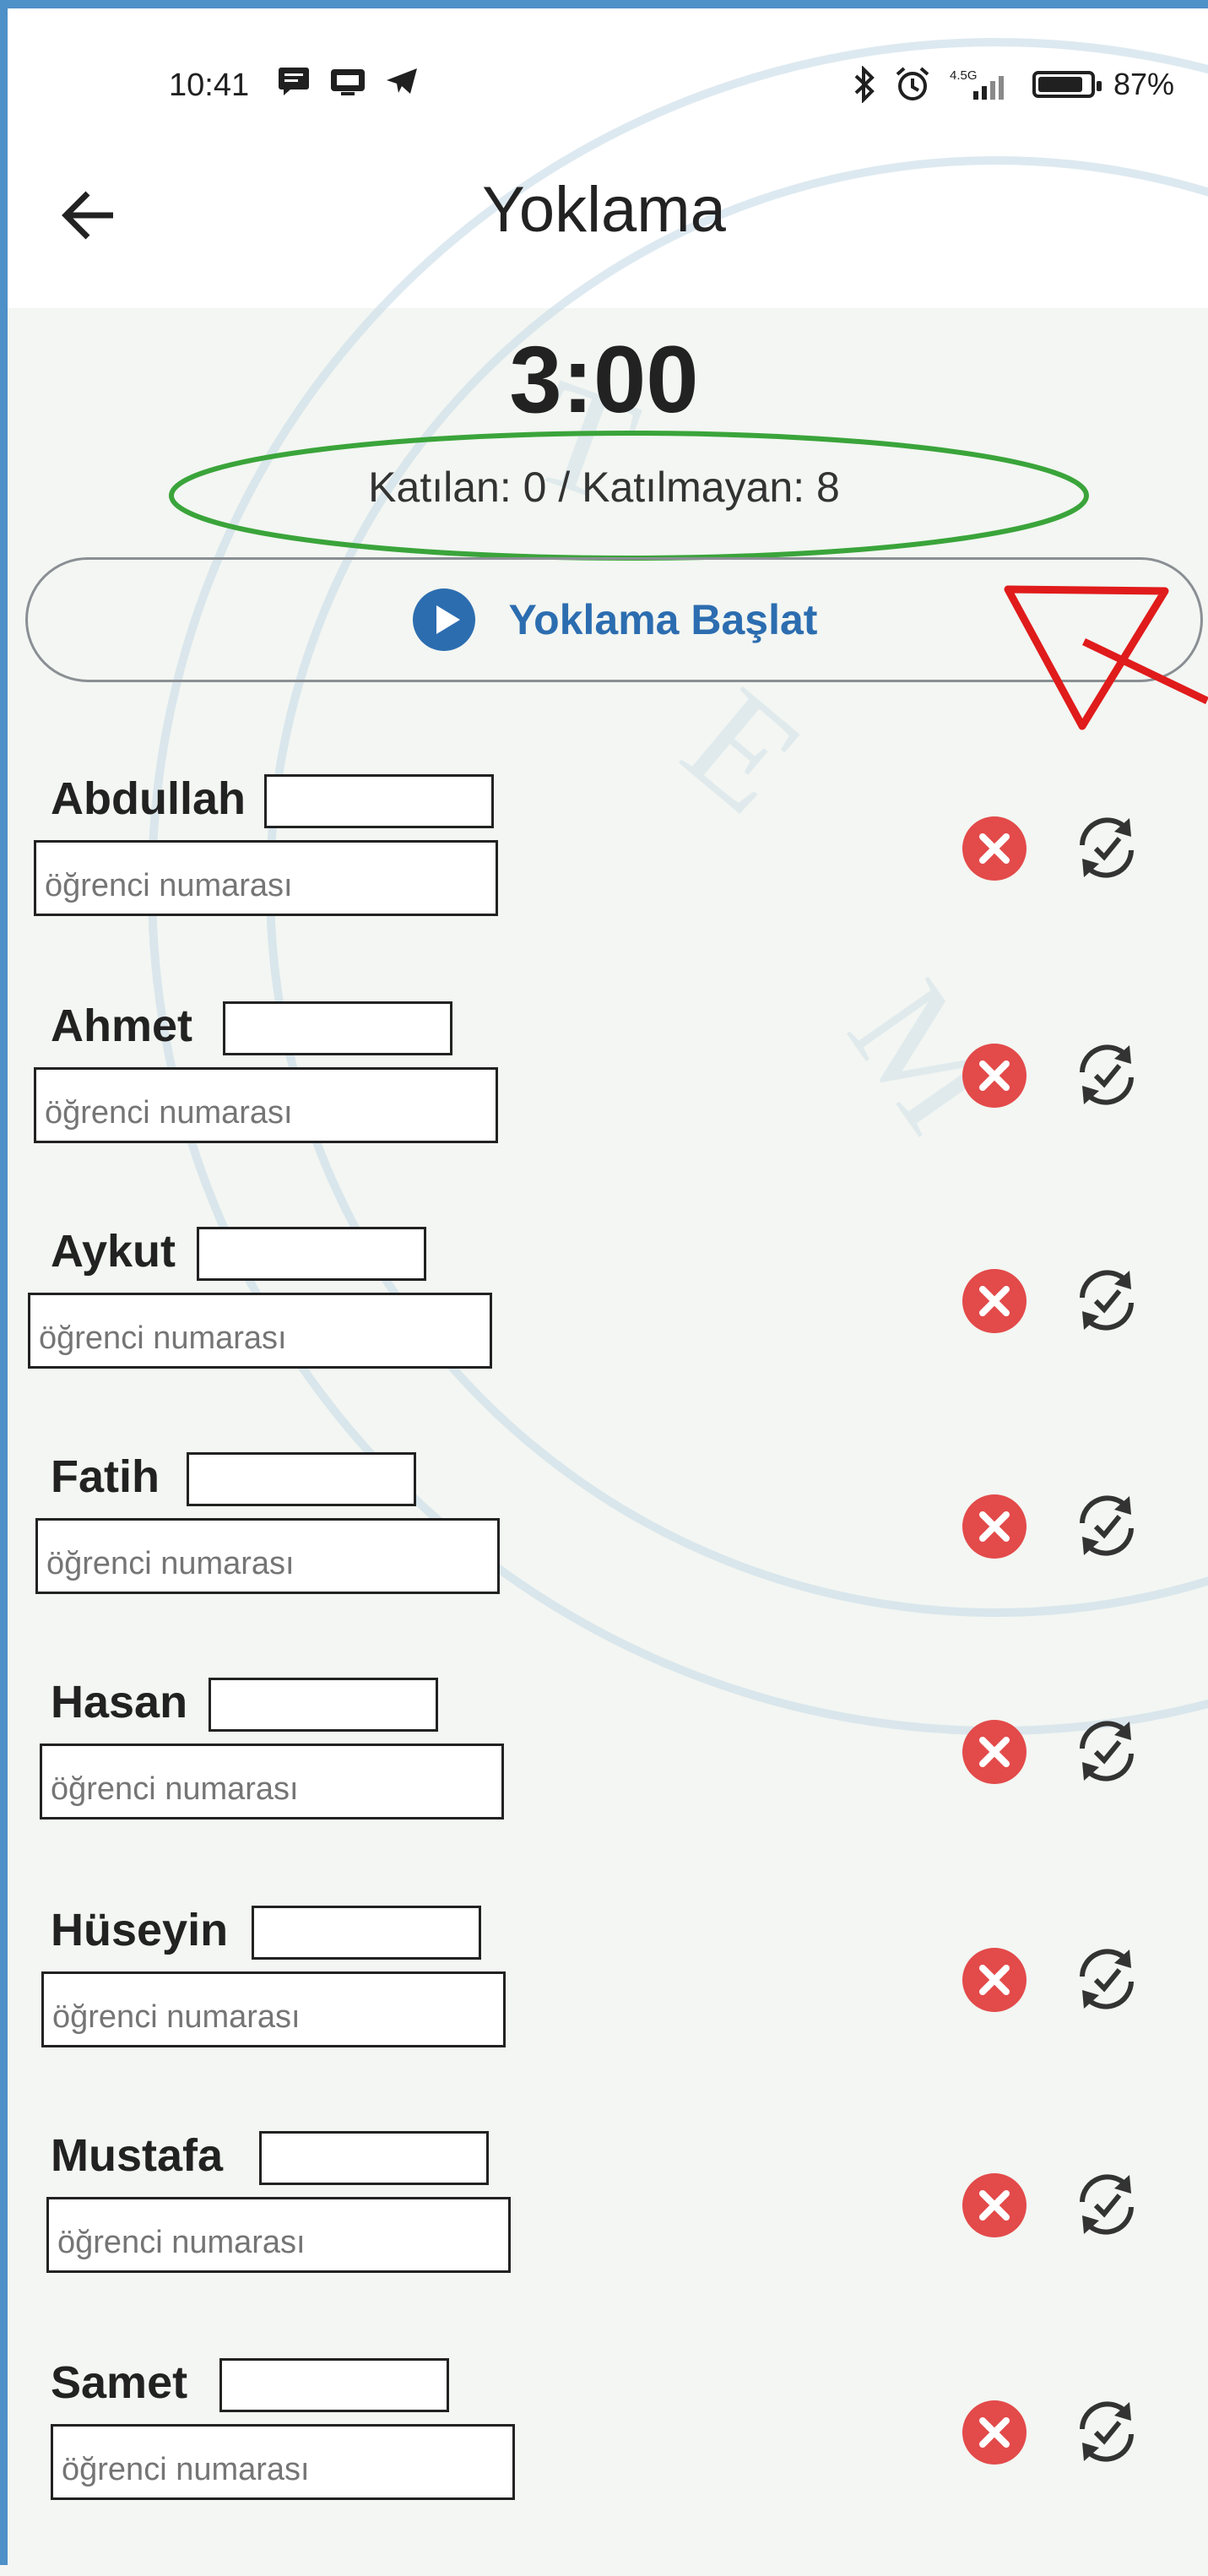  Describe the element at coordinates (149, 799) in the screenshot. I see `student-name: Abdullah` at that location.